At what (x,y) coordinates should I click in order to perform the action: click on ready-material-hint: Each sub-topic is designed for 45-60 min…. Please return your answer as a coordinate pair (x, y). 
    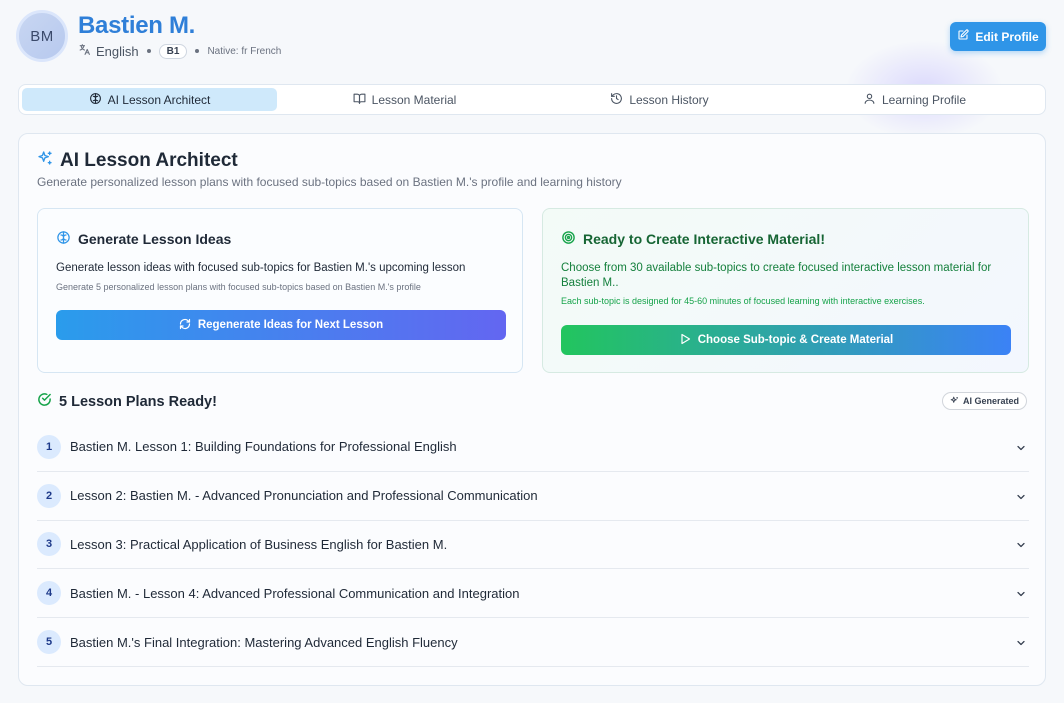
    Looking at the image, I should click on (743, 301).